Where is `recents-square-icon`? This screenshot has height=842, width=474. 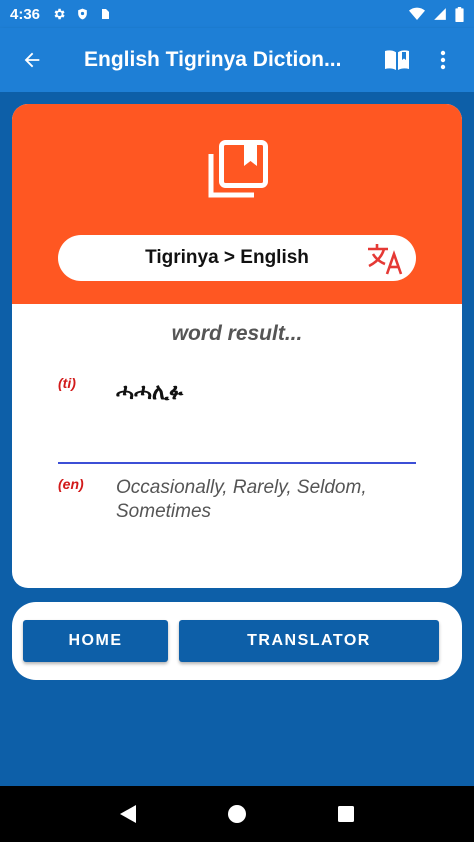
recents-square-icon is located at coordinates (346, 814).